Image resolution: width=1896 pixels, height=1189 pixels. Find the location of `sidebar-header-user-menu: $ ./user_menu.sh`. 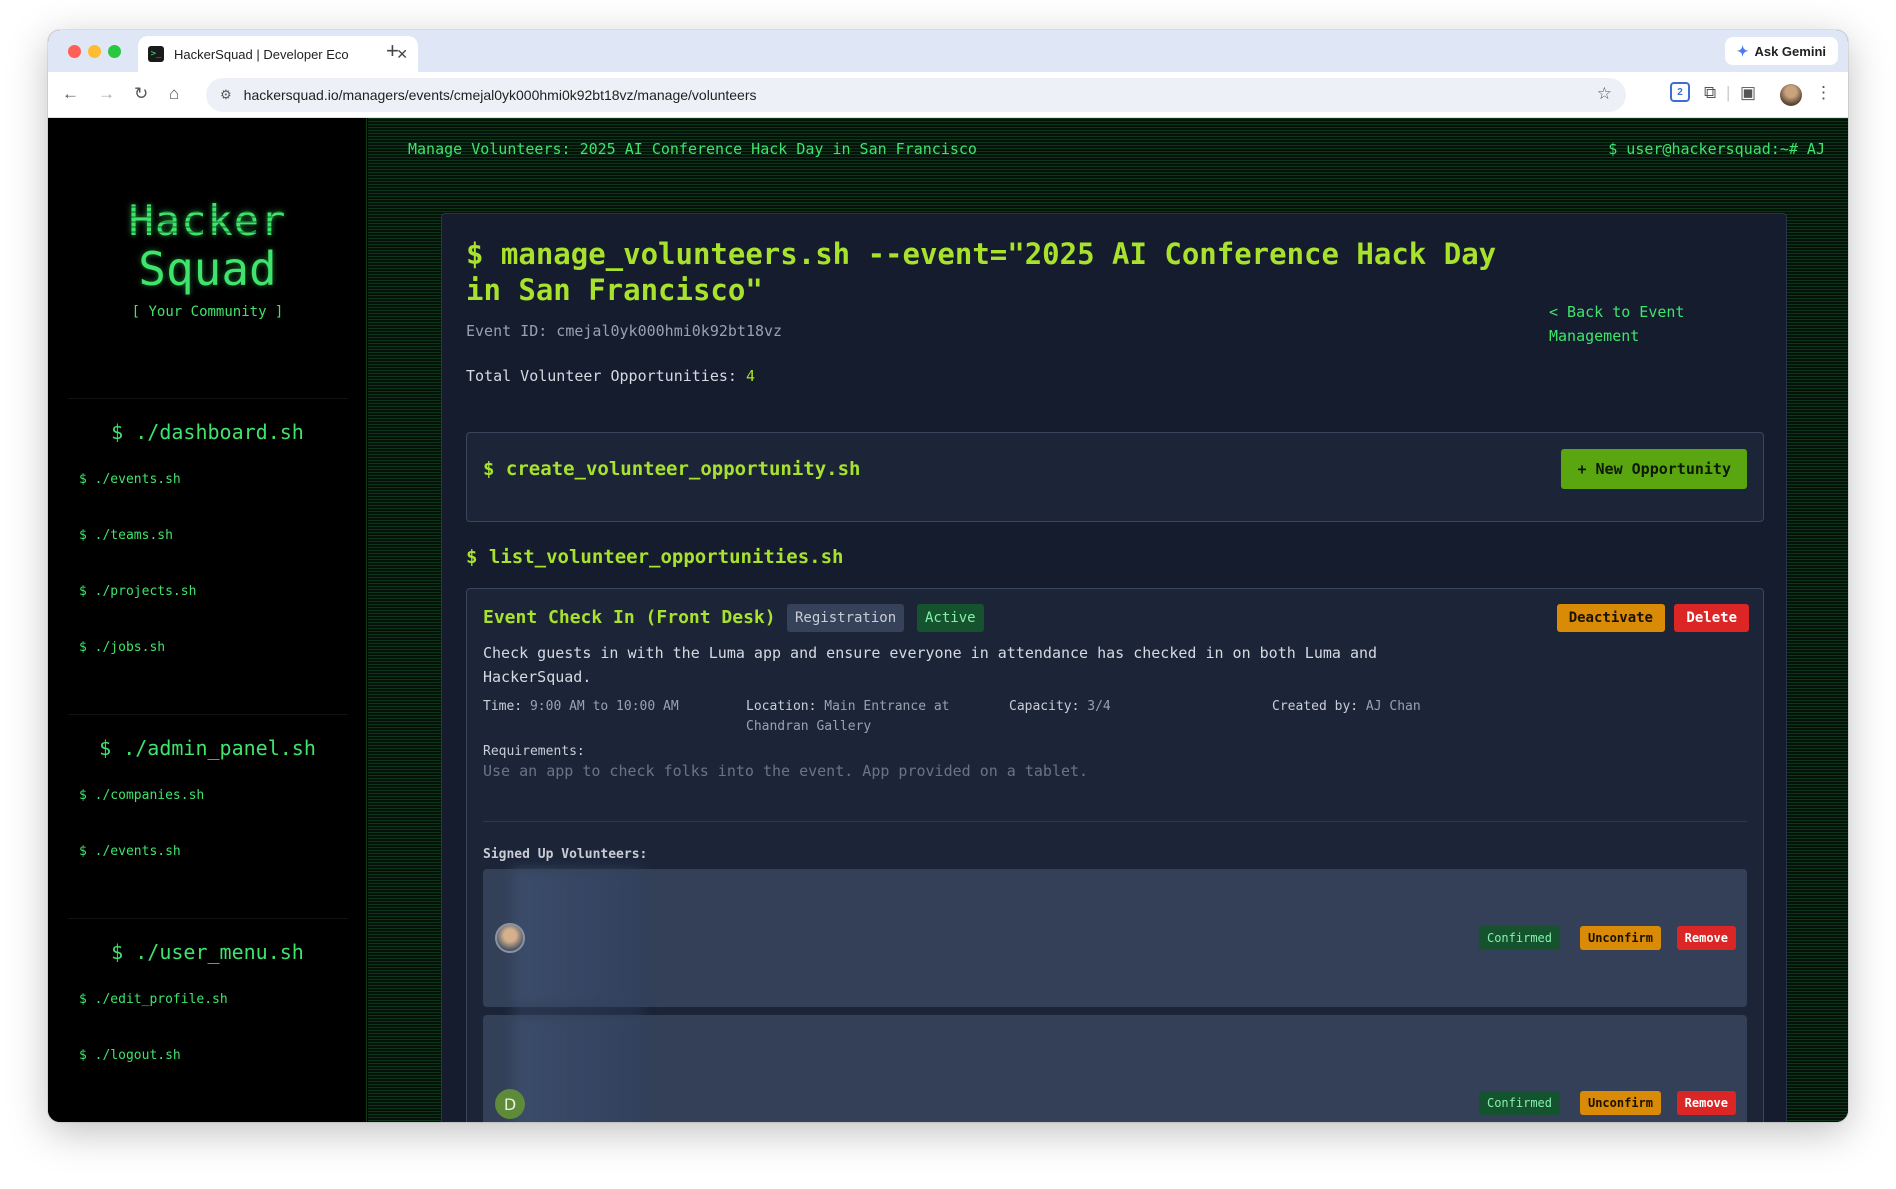

sidebar-header-user-menu: $ ./user_menu.sh is located at coordinates (207, 952).